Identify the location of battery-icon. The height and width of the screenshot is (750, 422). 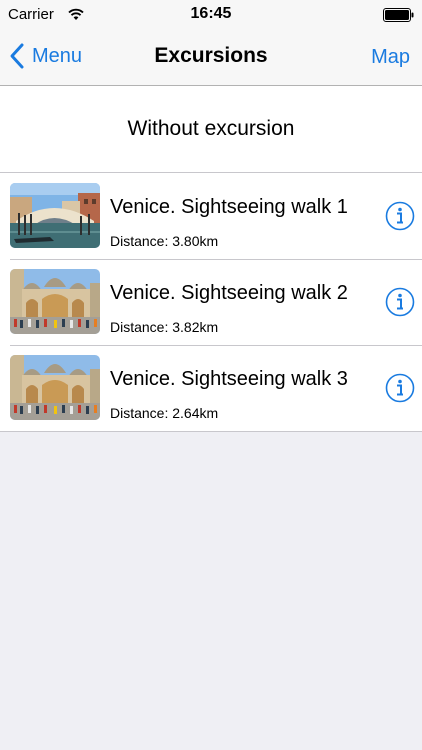
(398, 15).